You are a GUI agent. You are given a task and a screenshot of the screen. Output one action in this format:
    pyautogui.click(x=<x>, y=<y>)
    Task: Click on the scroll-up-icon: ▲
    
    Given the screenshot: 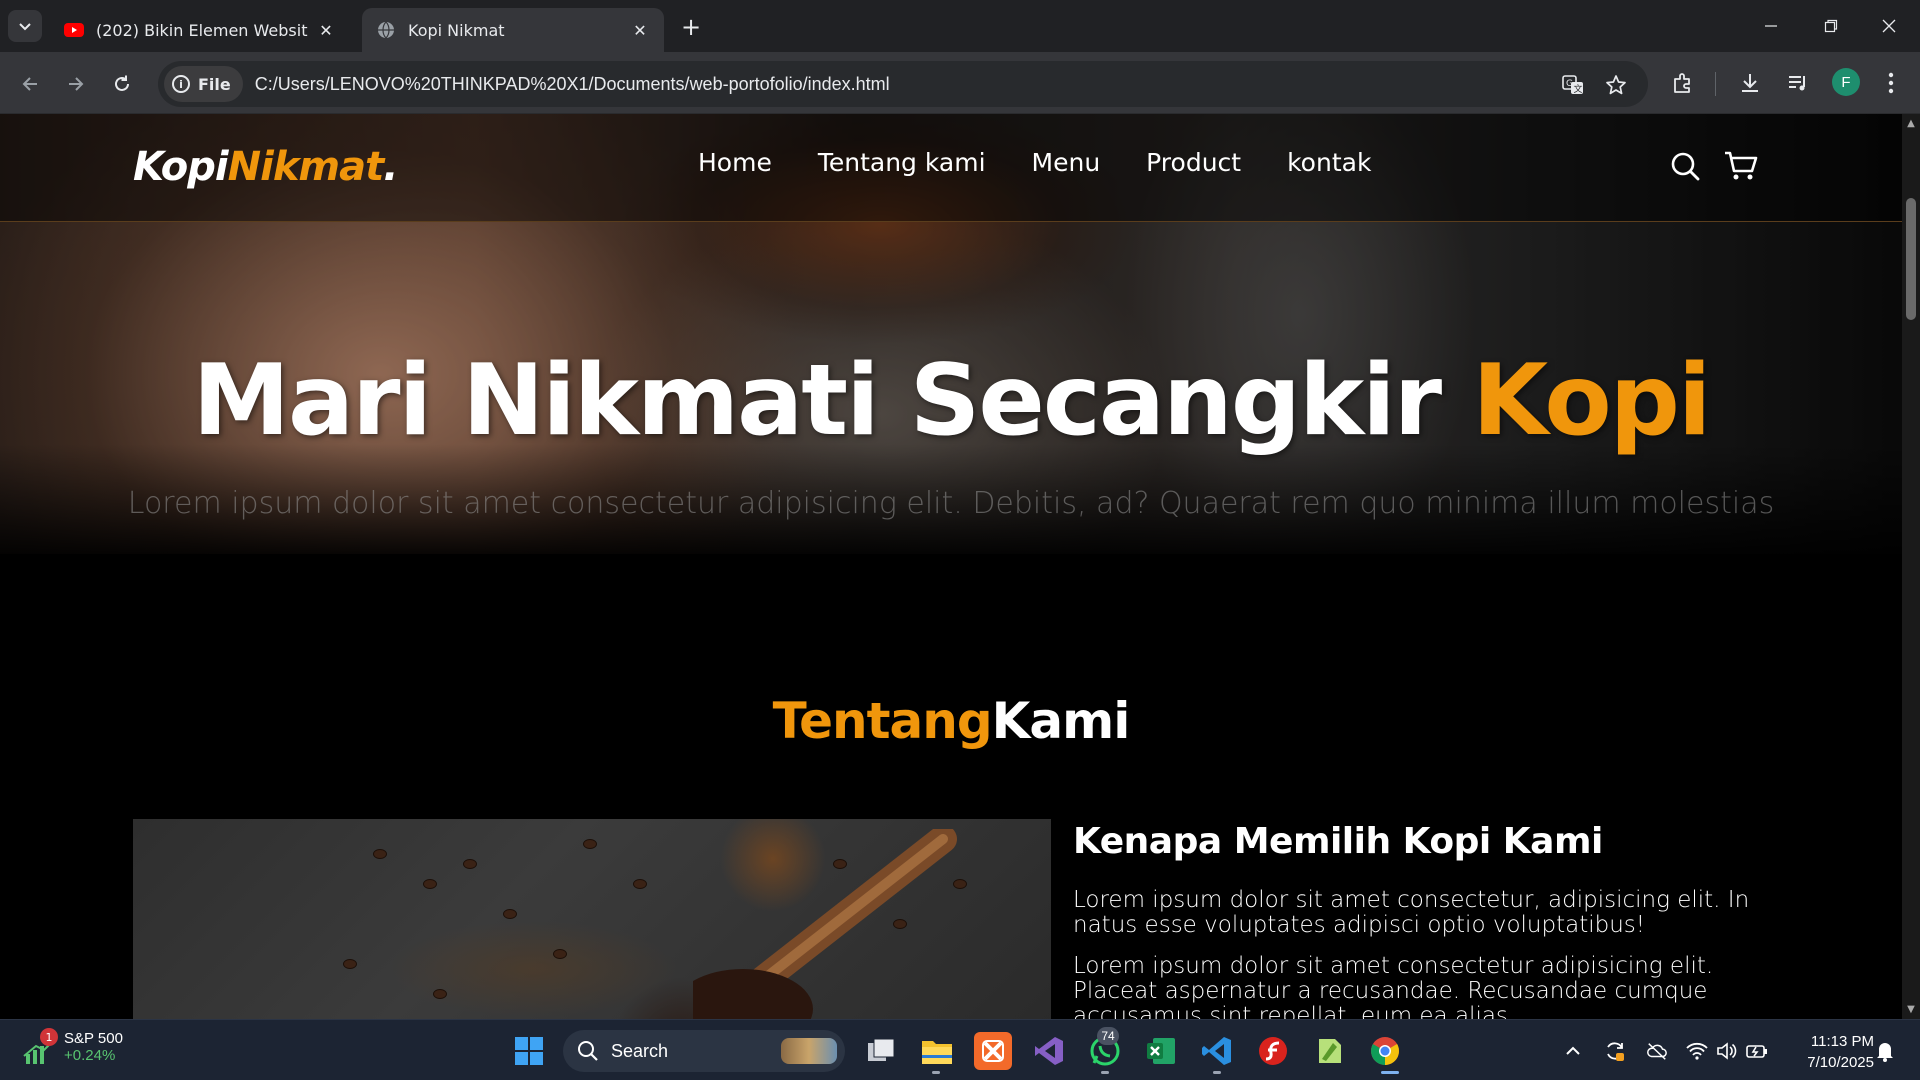 What is the action you would take?
    pyautogui.click(x=1911, y=123)
    